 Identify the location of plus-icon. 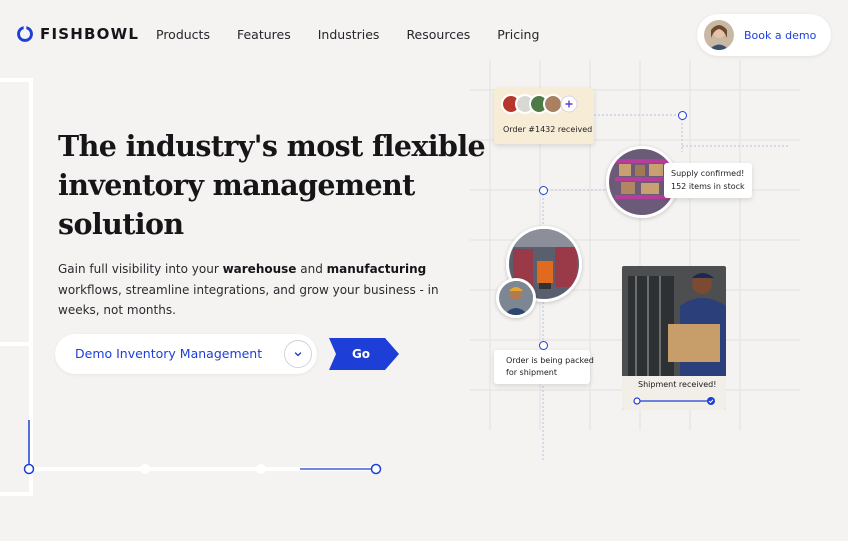
(569, 104).